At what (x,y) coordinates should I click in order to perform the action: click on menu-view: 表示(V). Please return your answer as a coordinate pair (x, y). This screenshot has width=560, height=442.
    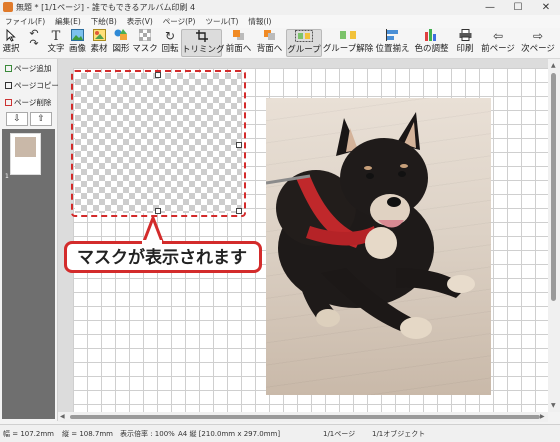
    Looking at the image, I should click on (140, 21).